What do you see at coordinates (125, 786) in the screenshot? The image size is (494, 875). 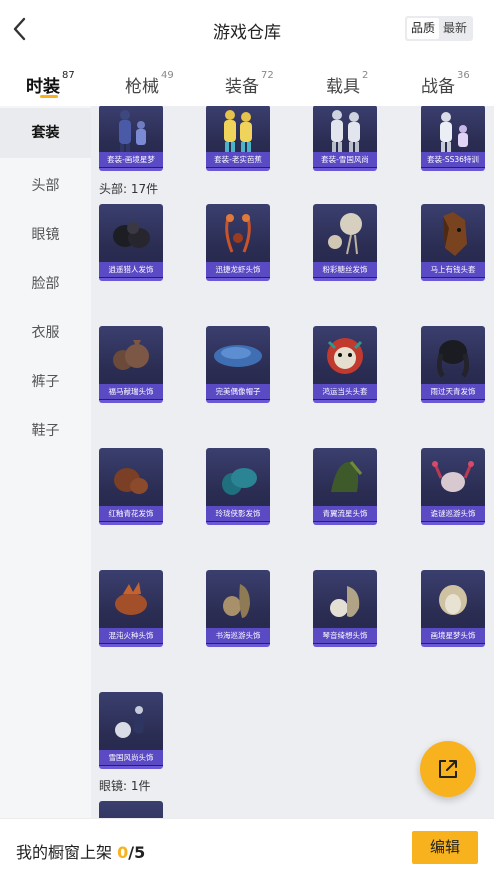 I see `section-label-glasses: 眼镜: 1件` at bounding box center [125, 786].